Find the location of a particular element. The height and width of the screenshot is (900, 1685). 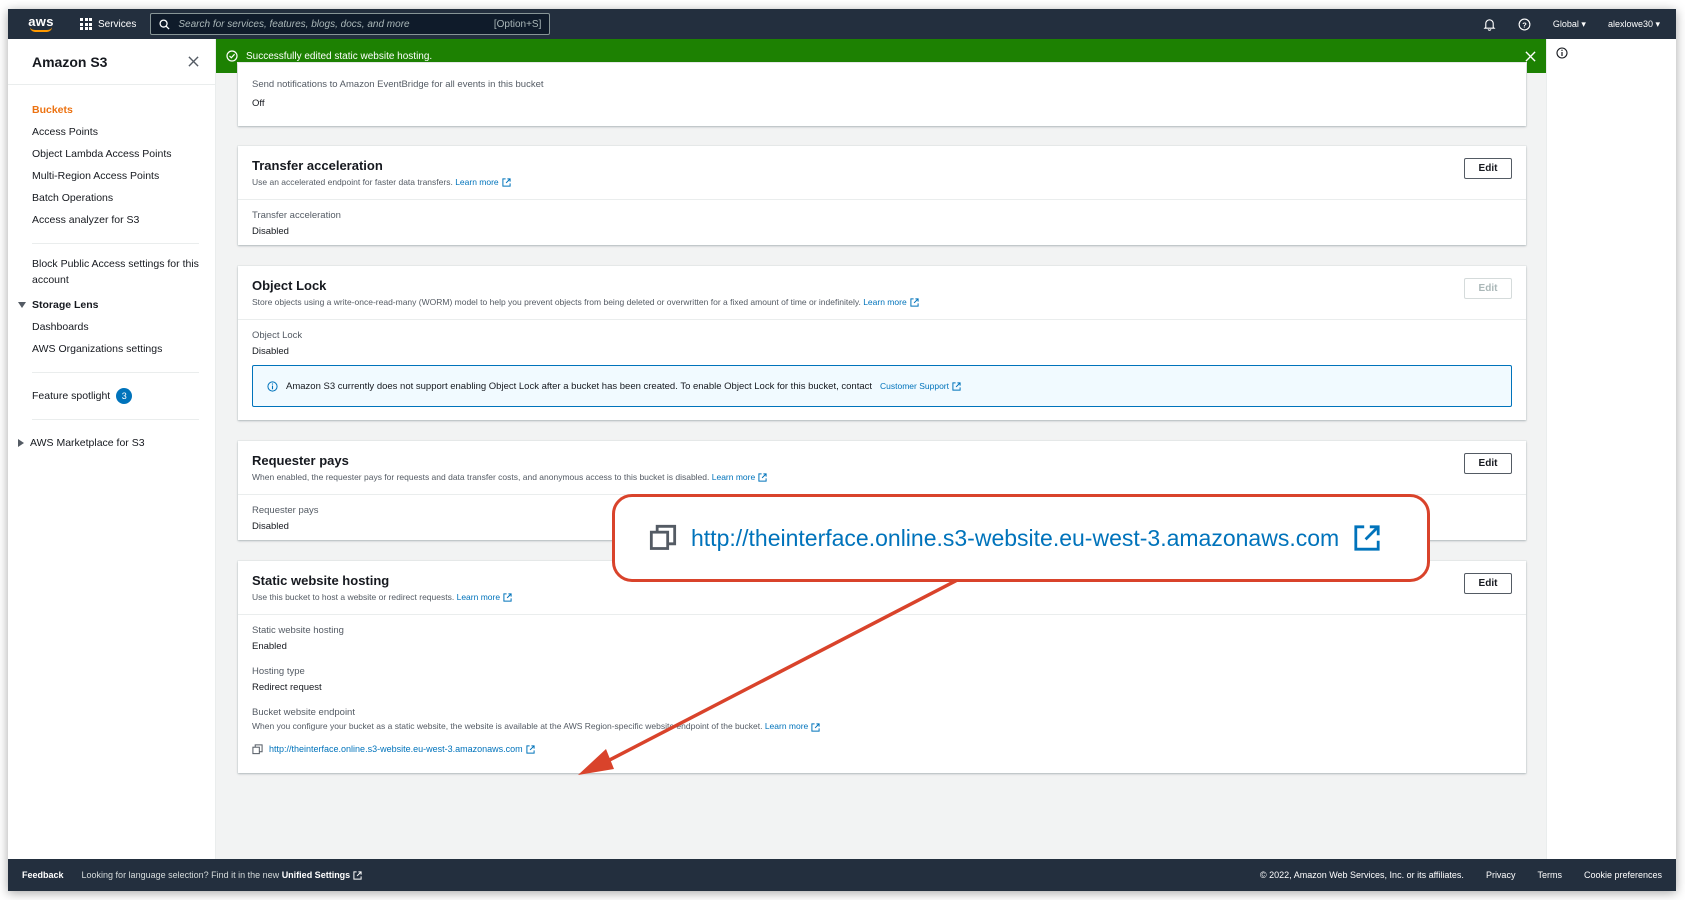

transfer-acceleration-field-value: Disabled is located at coordinates (270, 232).